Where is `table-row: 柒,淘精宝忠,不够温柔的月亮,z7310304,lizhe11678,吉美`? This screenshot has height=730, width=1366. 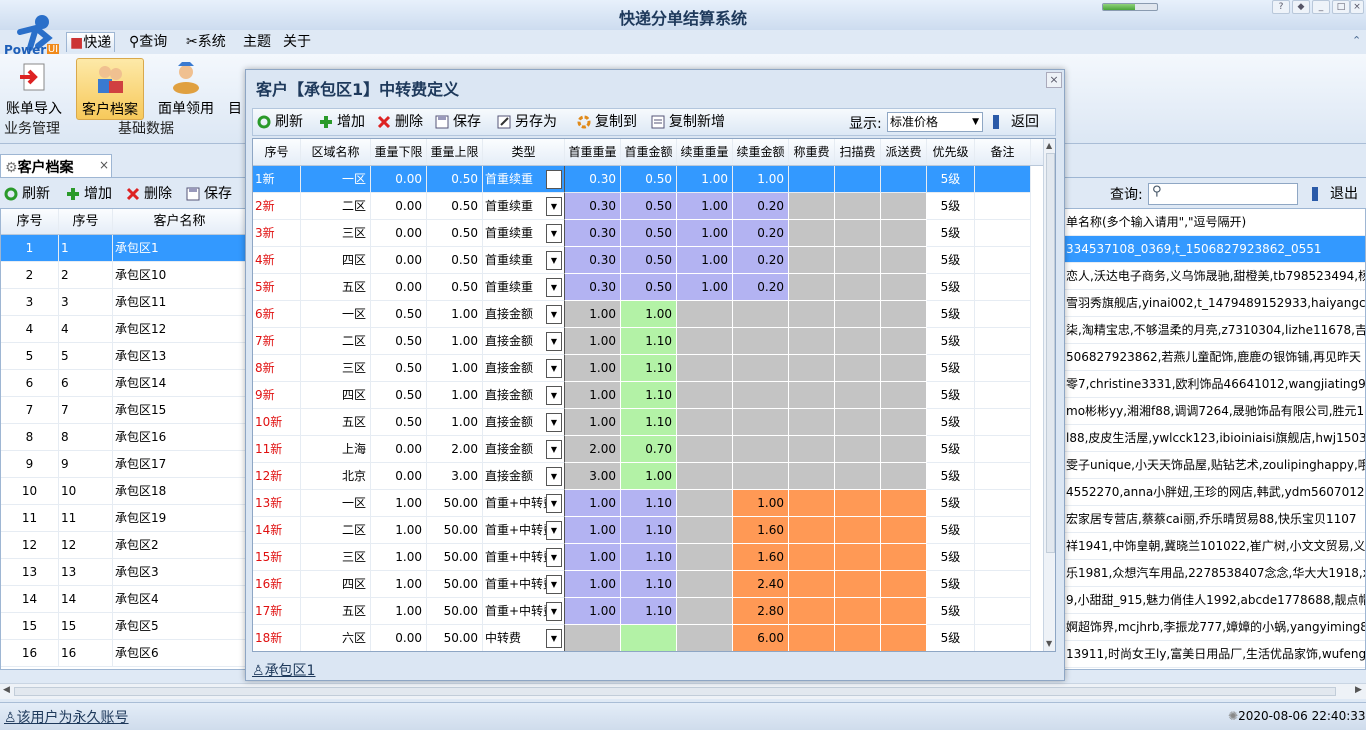
table-row: 柒,淘精宝忠,不够温柔的月亮,z7310304,lizhe11678,吉美 is located at coordinates (1214, 330).